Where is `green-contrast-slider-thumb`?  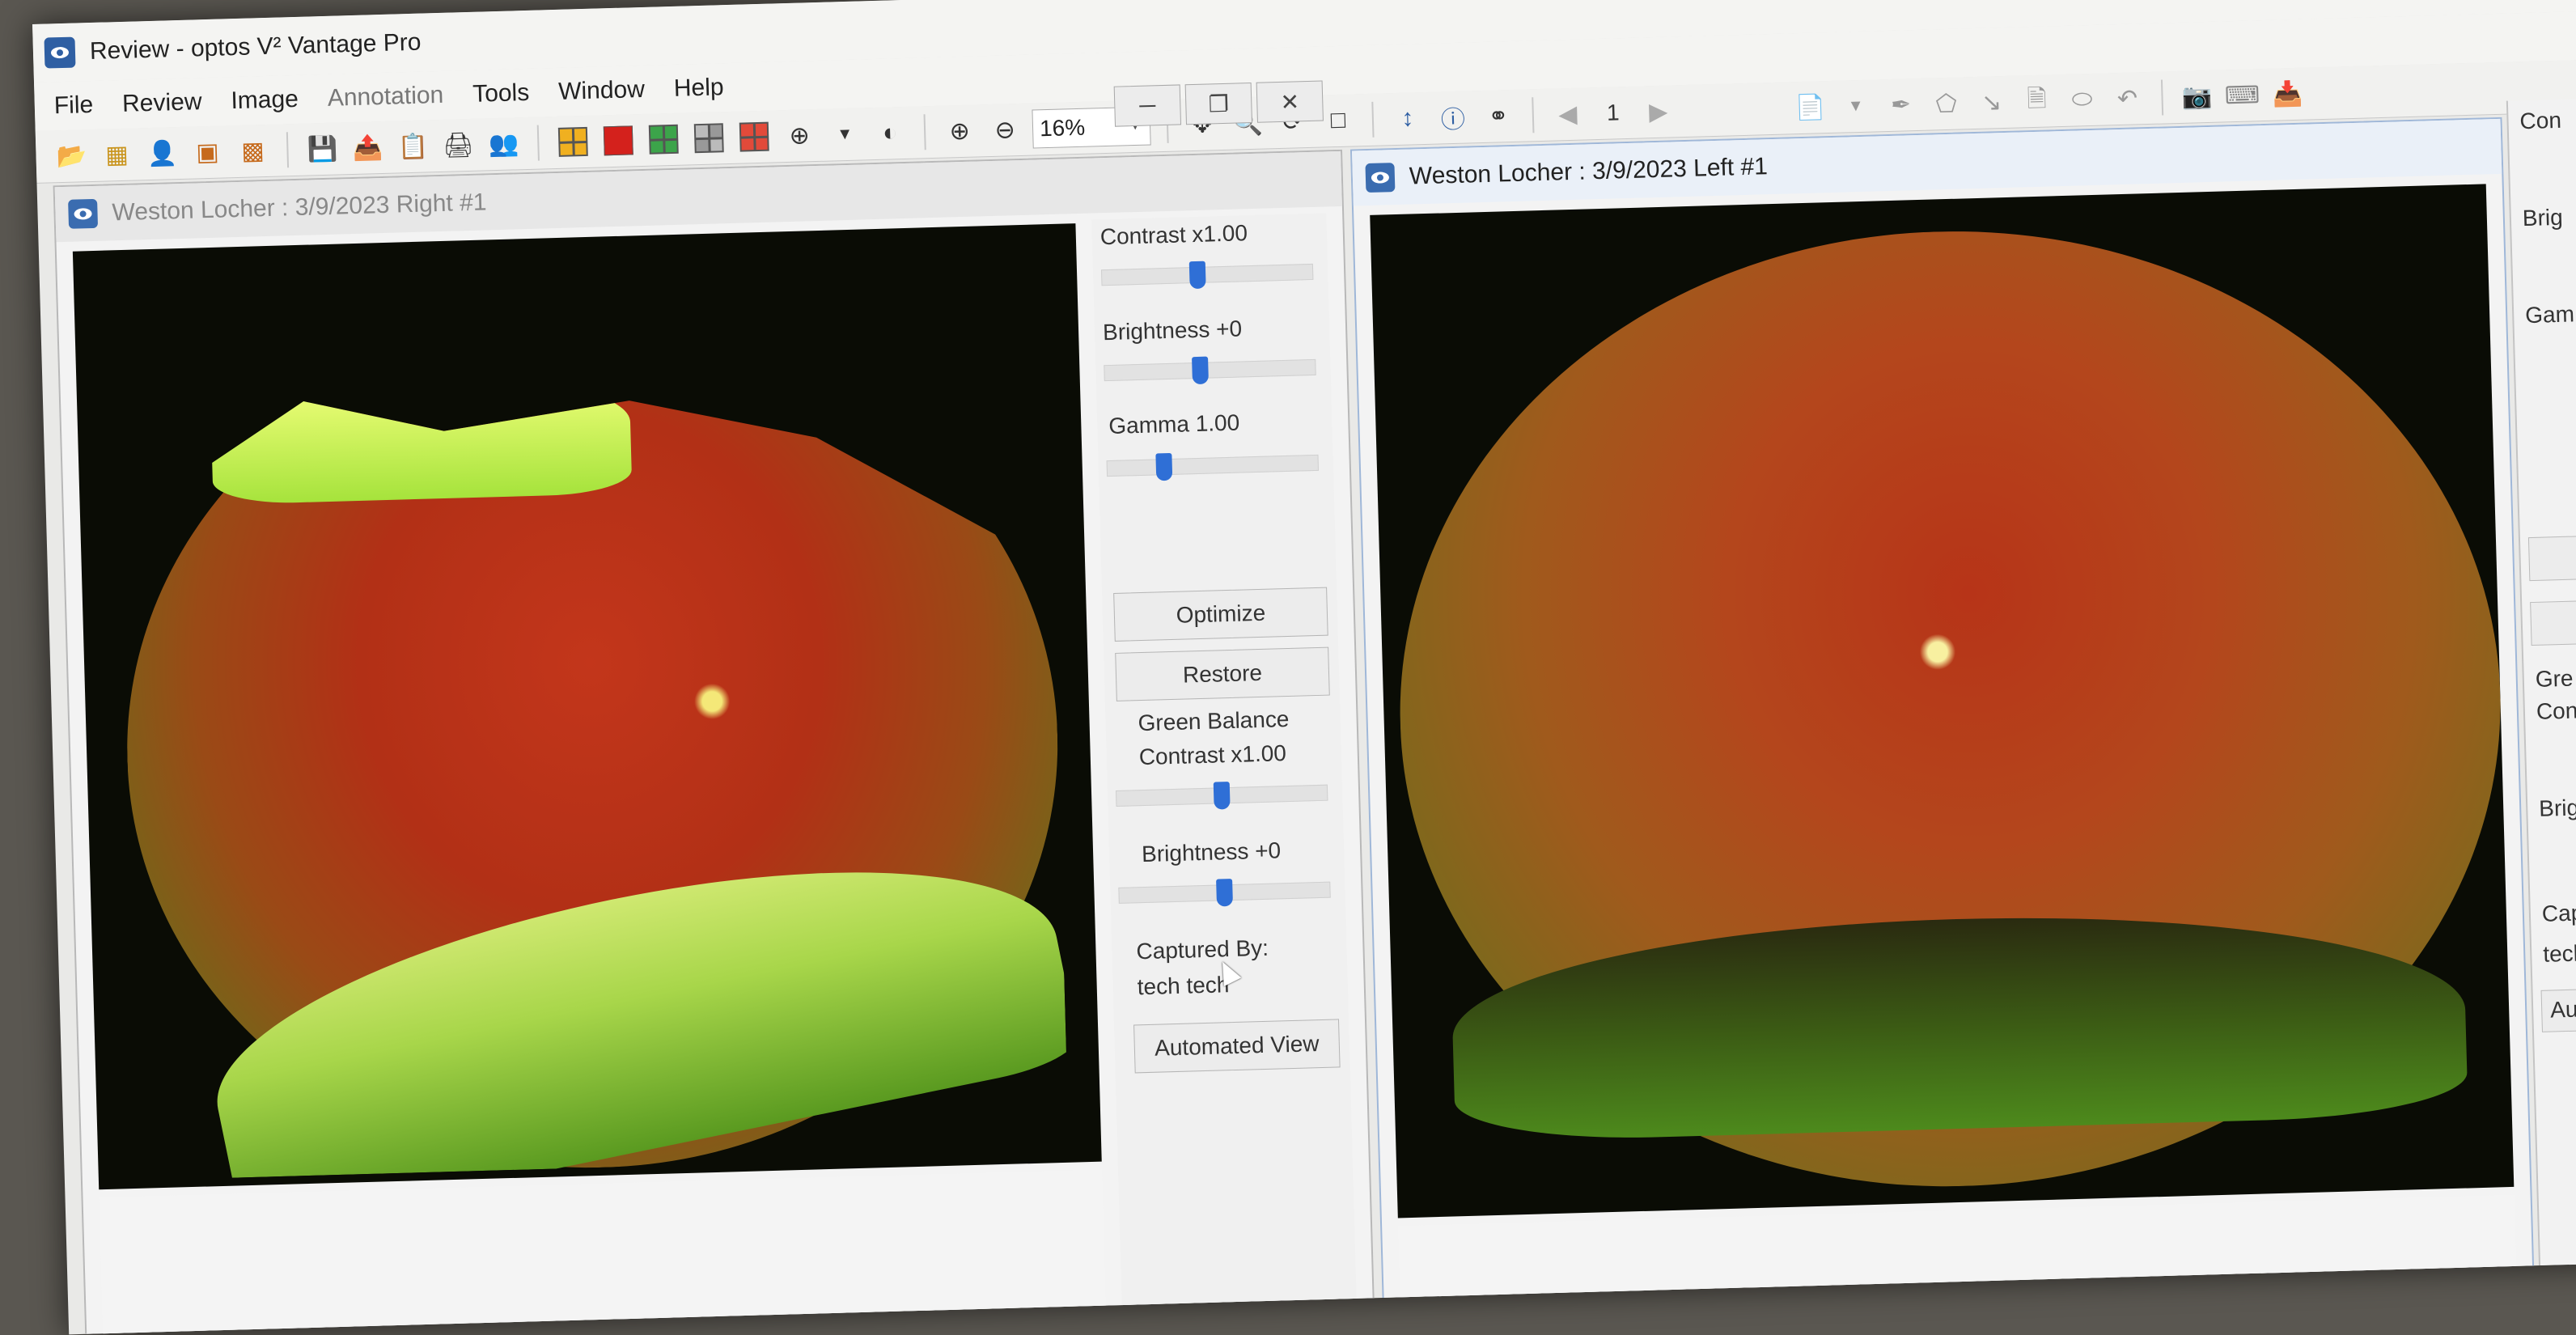
green-contrast-slider-thumb is located at coordinates (1222, 796).